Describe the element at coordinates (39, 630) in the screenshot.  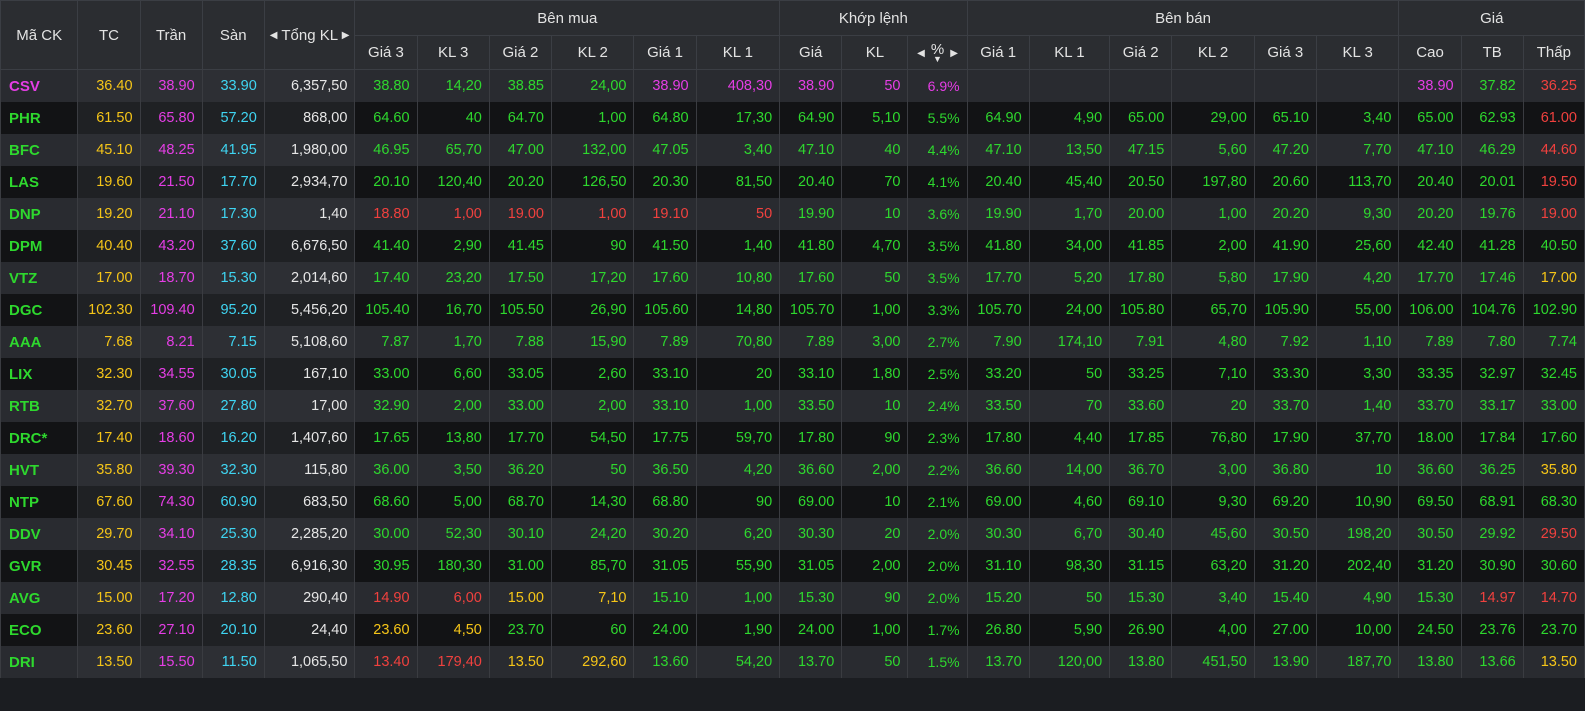
I see `symbol-cell: ECO` at that location.